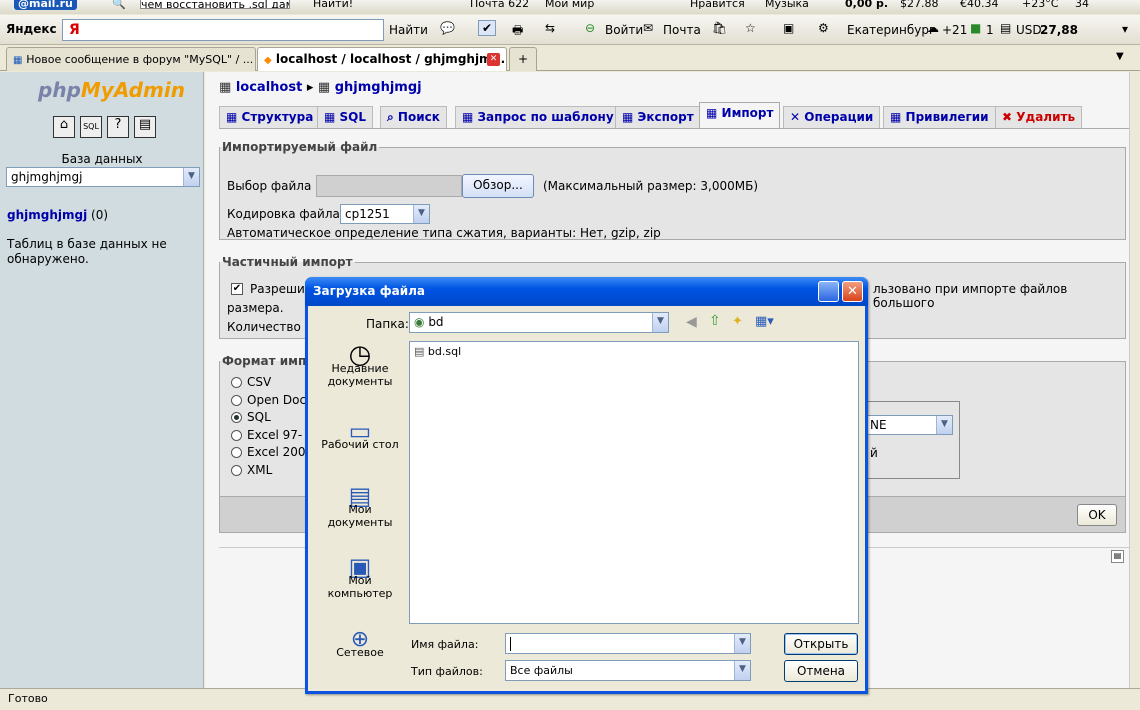  What do you see at coordinates (360, 365) in the screenshot?
I see `place-recent: ◷ Недавние документы` at bounding box center [360, 365].